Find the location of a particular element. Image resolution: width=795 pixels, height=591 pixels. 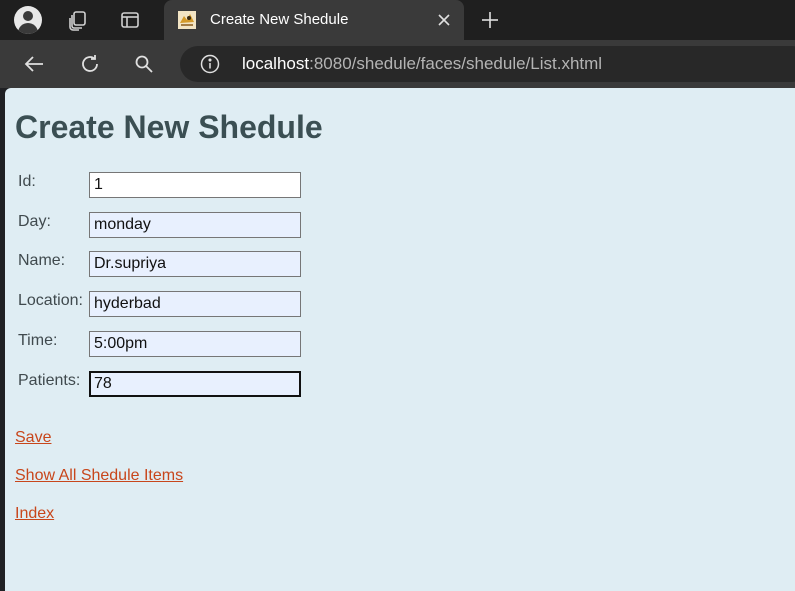

new-tab-icon is located at coordinates (490, 20).